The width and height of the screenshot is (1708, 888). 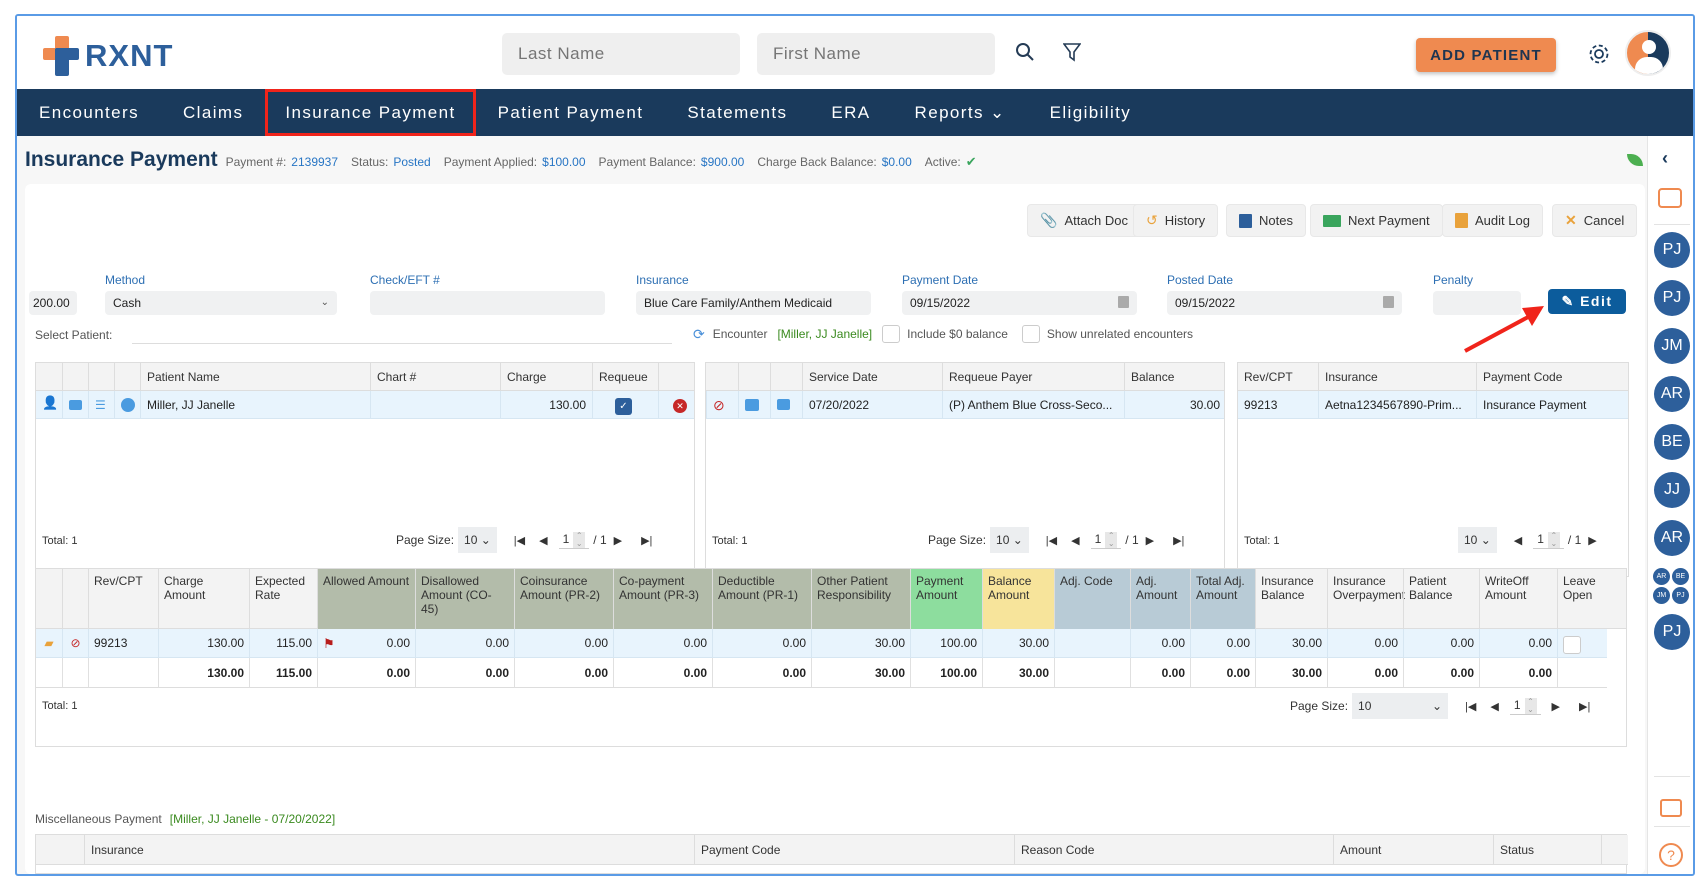 What do you see at coordinates (213, 112) in the screenshot?
I see `nav-claims: Claims` at bounding box center [213, 112].